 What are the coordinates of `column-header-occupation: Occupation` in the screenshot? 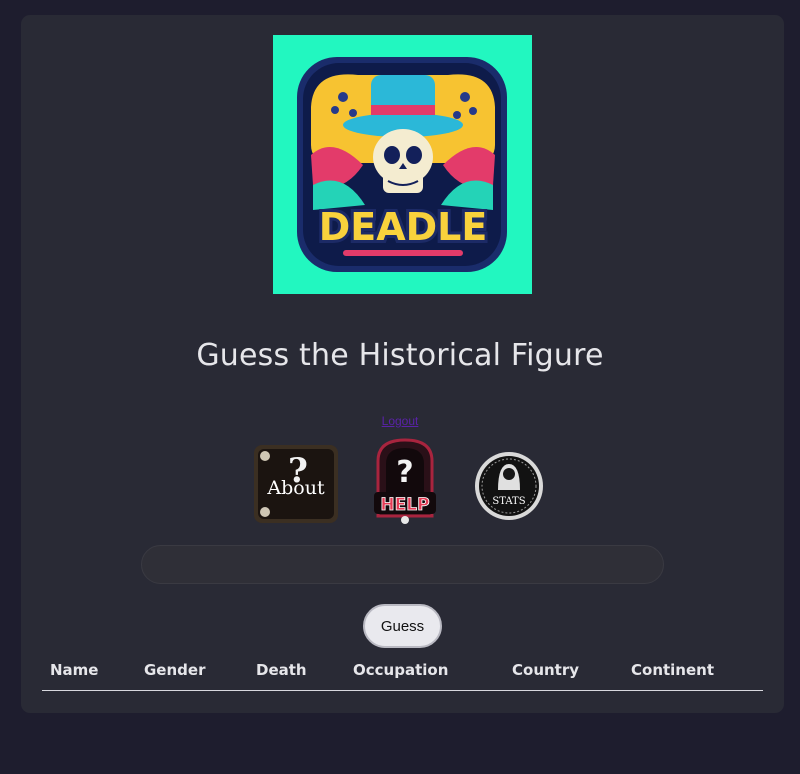 It's located at (401, 670).